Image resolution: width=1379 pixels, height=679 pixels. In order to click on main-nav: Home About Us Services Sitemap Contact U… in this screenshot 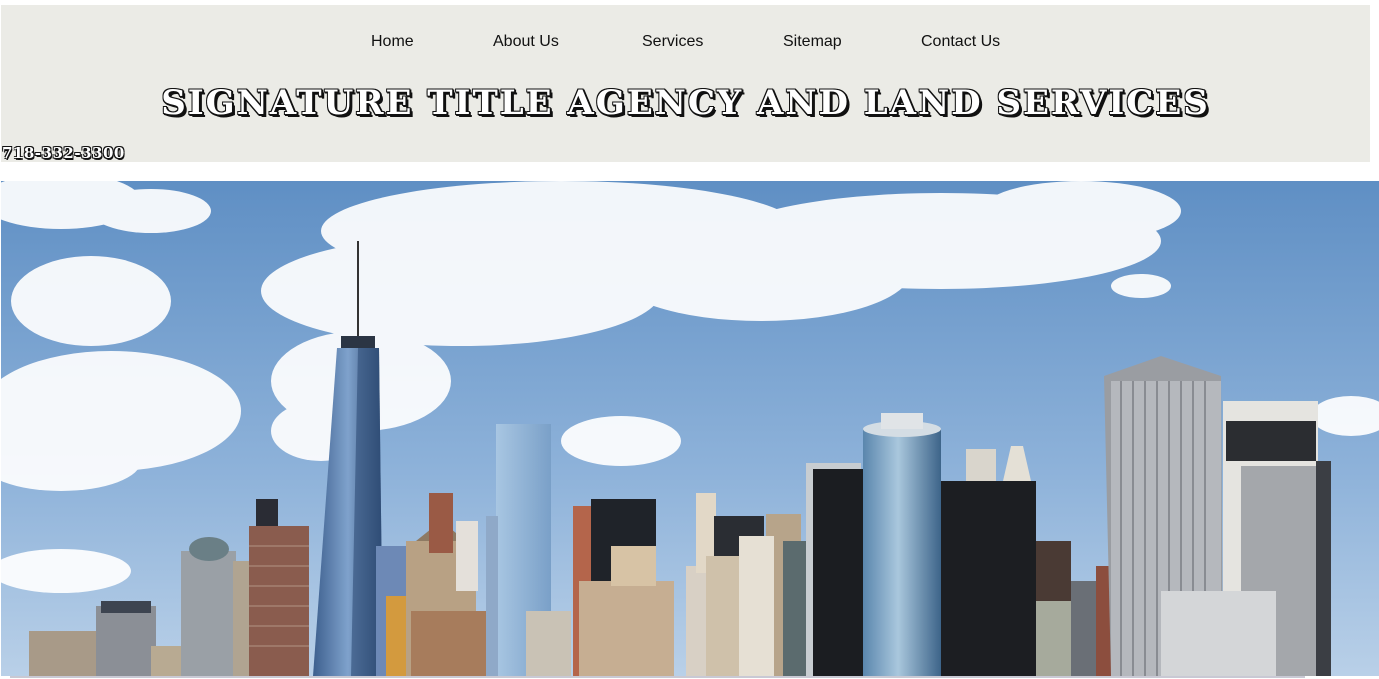, I will do `click(685, 42)`.